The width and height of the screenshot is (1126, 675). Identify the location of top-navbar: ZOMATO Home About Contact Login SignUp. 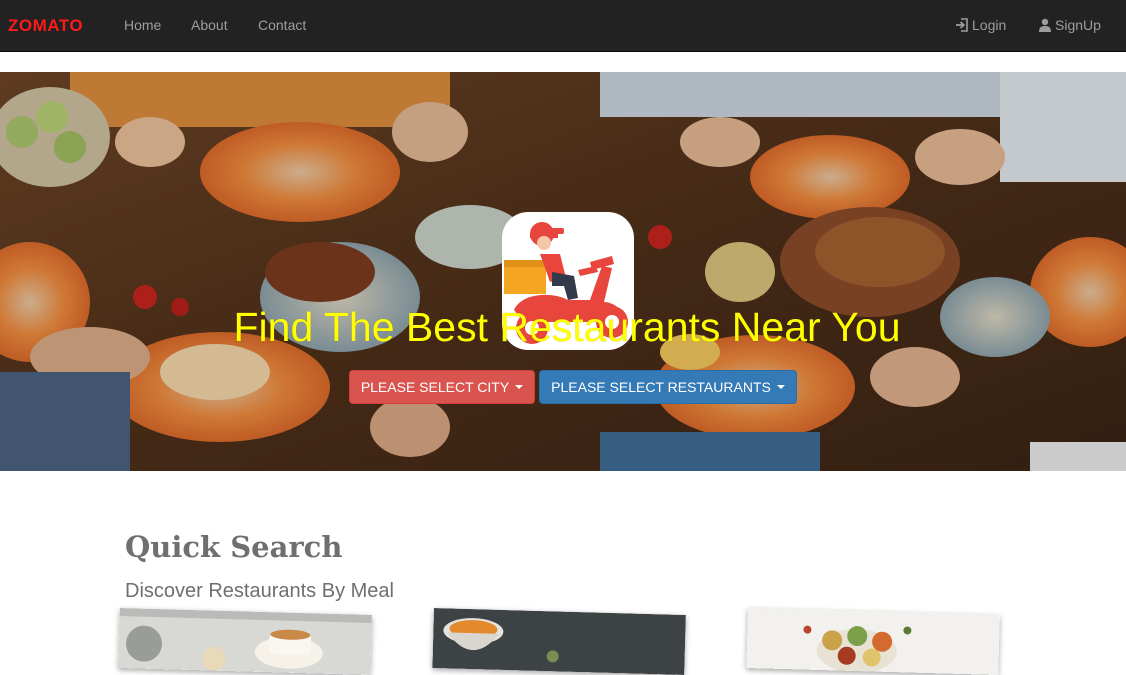
(563, 26).